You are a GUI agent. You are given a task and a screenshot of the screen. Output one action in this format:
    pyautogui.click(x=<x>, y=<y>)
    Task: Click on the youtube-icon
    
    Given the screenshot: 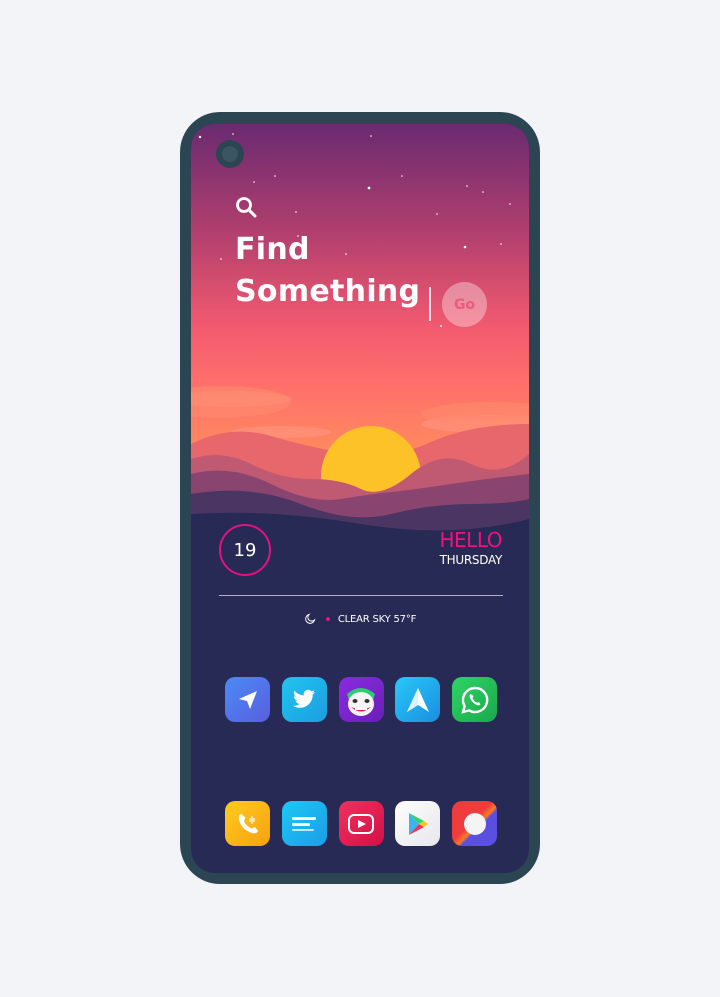 What is the action you would take?
    pyautogui.click(x=361, y=823)
    